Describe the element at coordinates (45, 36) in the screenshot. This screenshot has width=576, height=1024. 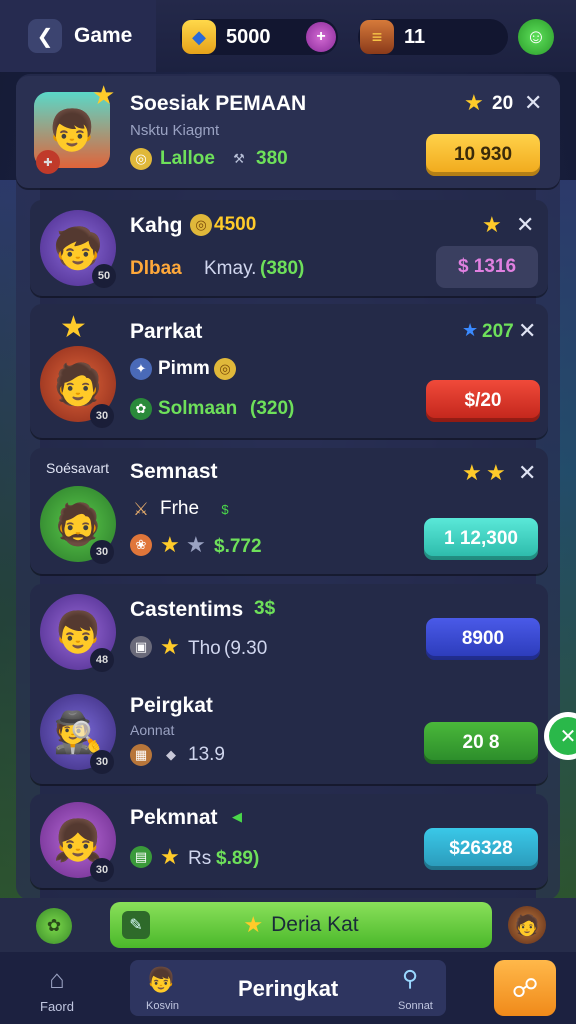
I see `back-arrow-icon: ❮` at that location.